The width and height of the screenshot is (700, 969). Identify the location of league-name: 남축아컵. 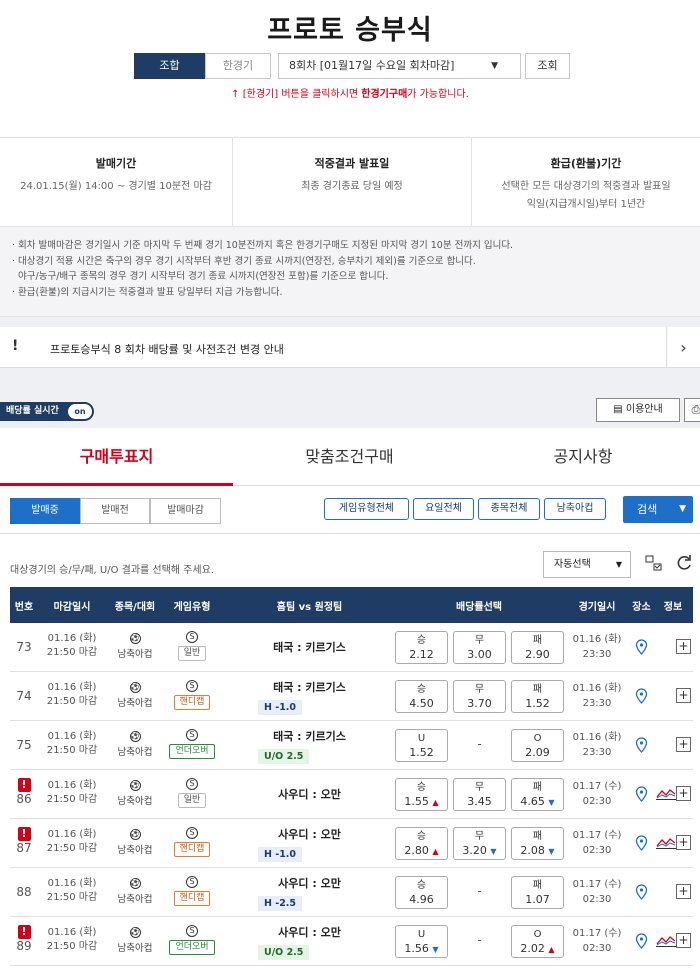
(135, 850).